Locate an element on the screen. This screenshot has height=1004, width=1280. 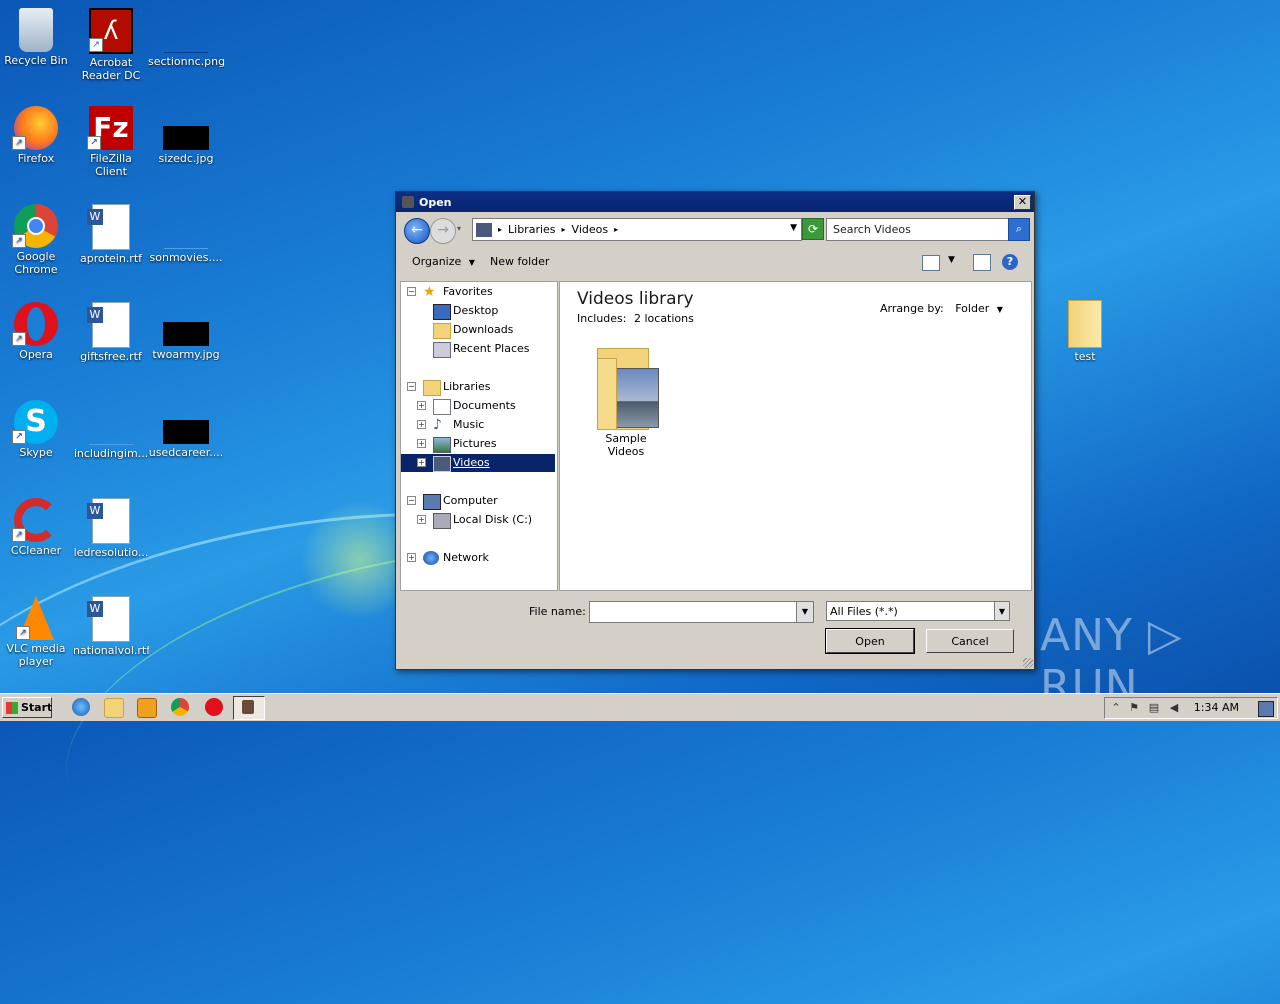
library-includes: Includes: 2 locations is located at coordinates (635, 318).